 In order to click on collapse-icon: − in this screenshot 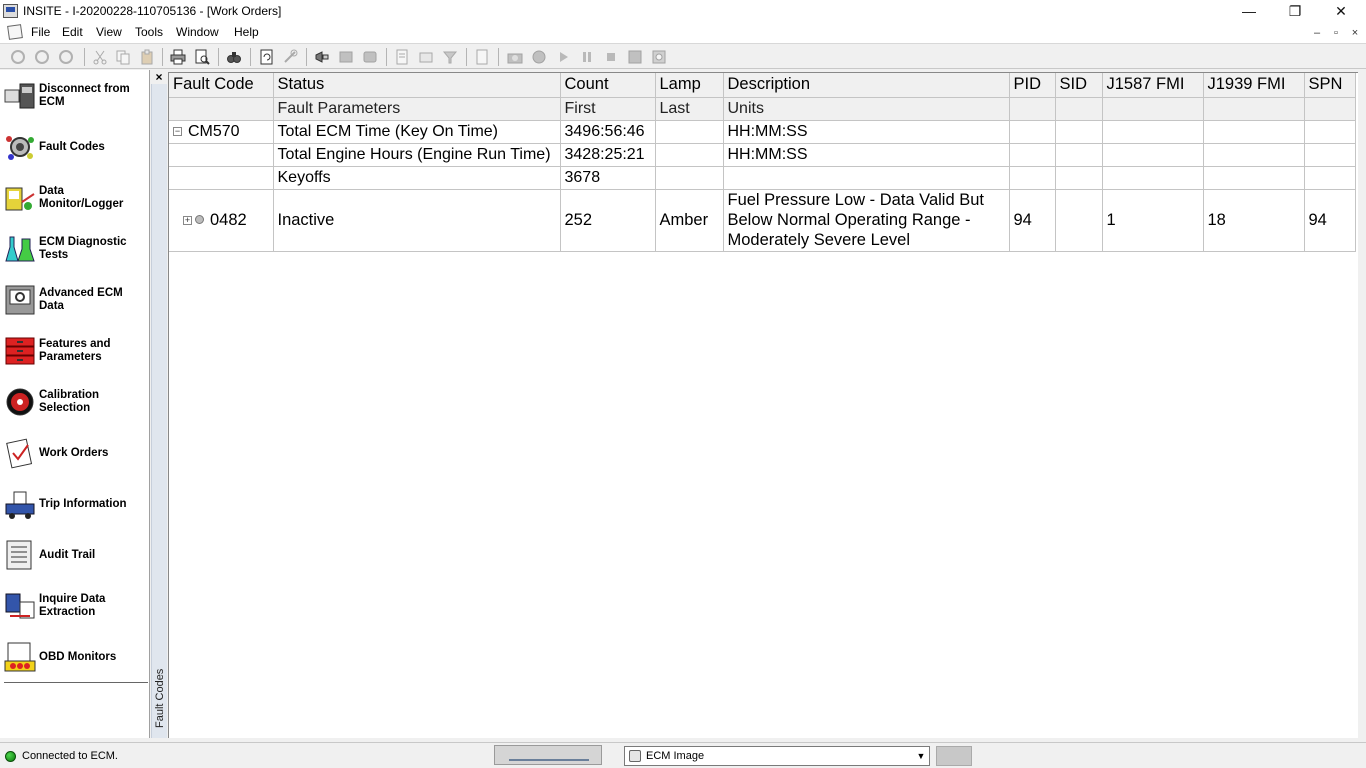, I will do `click(177, 131)`.